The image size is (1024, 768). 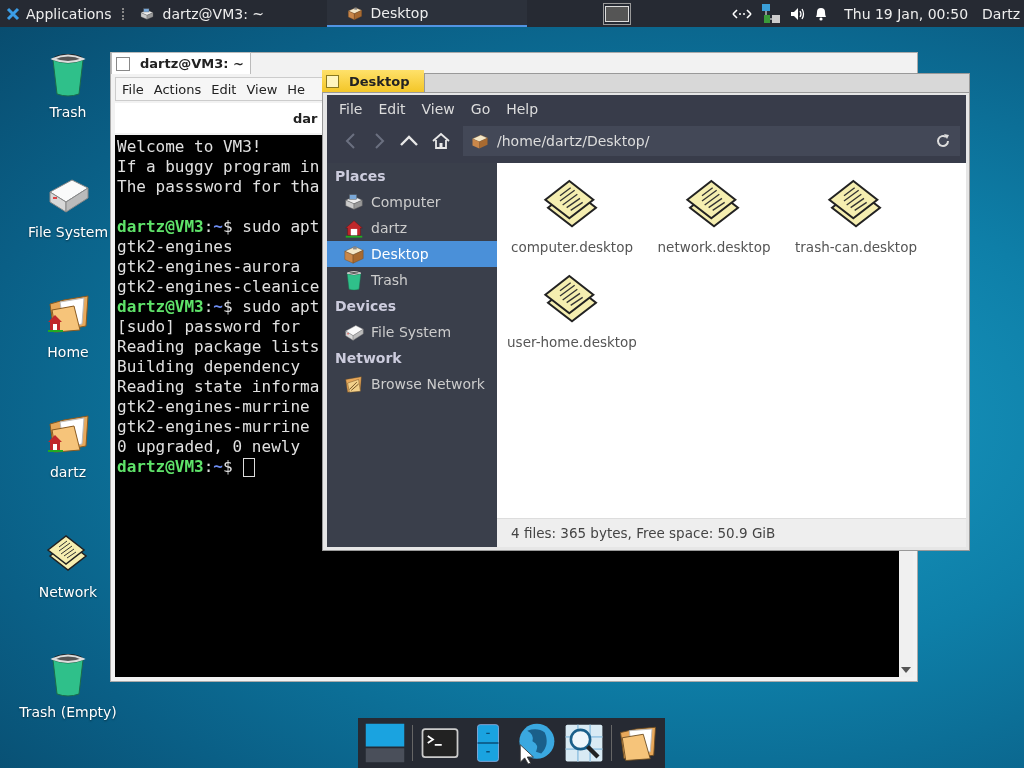 What do you see at coordinates (906, 13) in the screenshot?
I see `clock: Thu 19 Jan, 00:50` at bounding box center [906, 13].